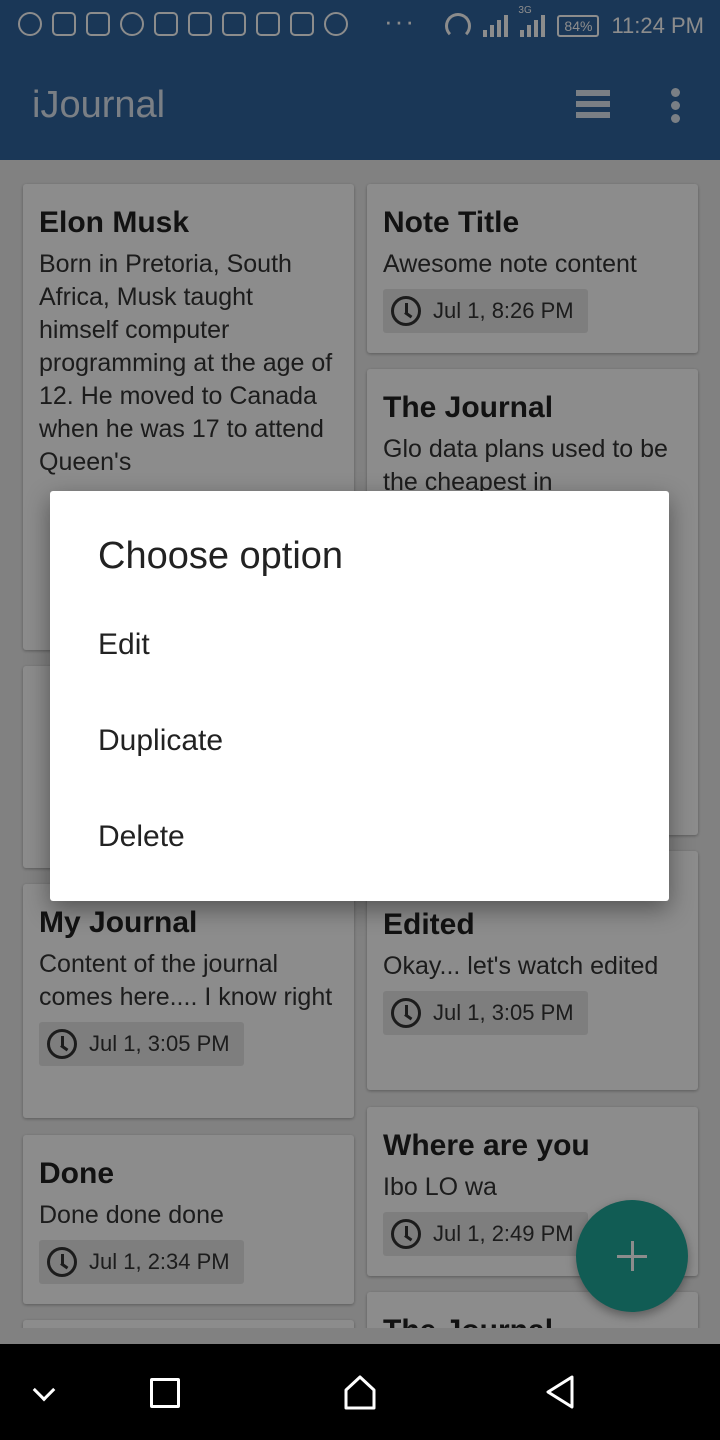 This screenshot has height=1440, width=720. Describe the element at coordinates (359, 741) in the screenshot. I see `duplicate-option: Duplicate` at that location.